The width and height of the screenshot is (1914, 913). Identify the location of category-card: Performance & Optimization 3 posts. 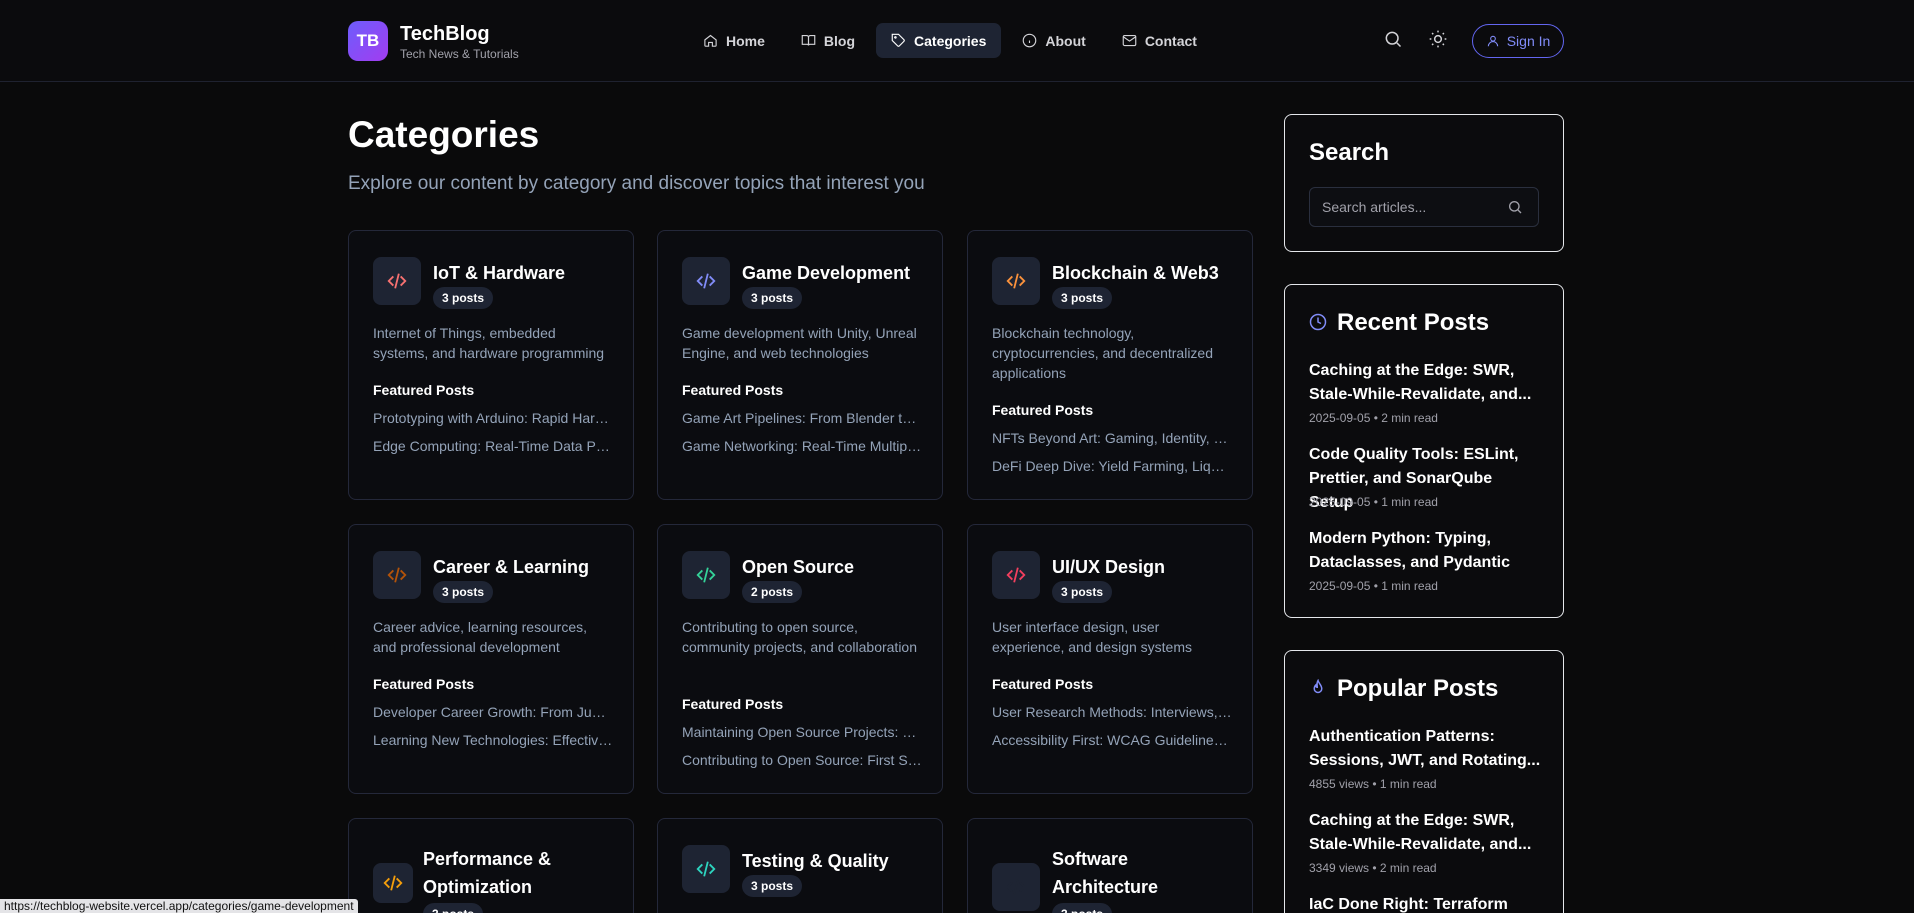
(491, 865).